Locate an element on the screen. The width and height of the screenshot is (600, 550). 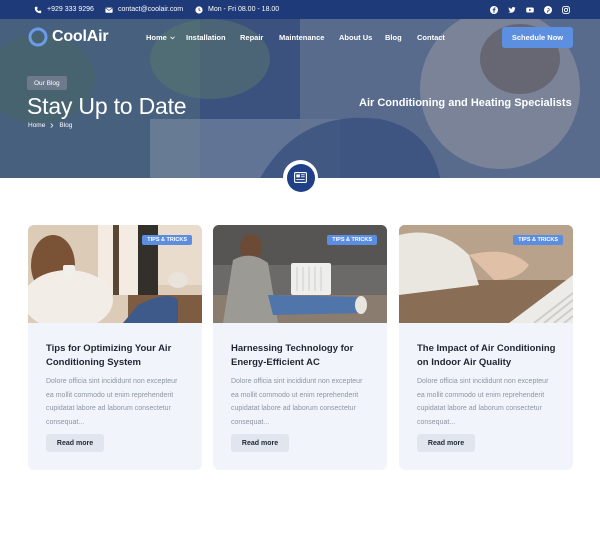
phone-contact: +929 333 9296 is located at coordinates (64, 9).